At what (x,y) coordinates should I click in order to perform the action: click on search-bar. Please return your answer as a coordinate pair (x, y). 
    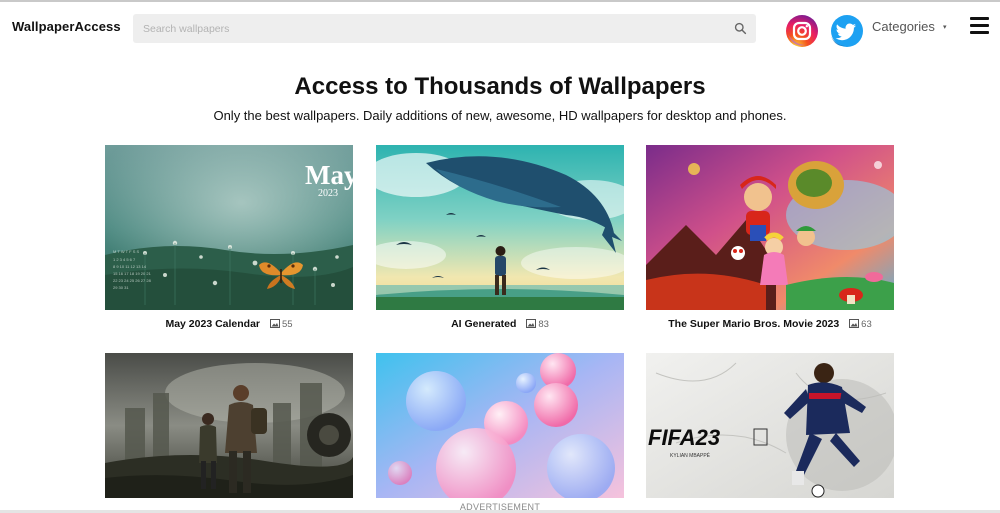
    Looking at the image, I should click on (444, 28).